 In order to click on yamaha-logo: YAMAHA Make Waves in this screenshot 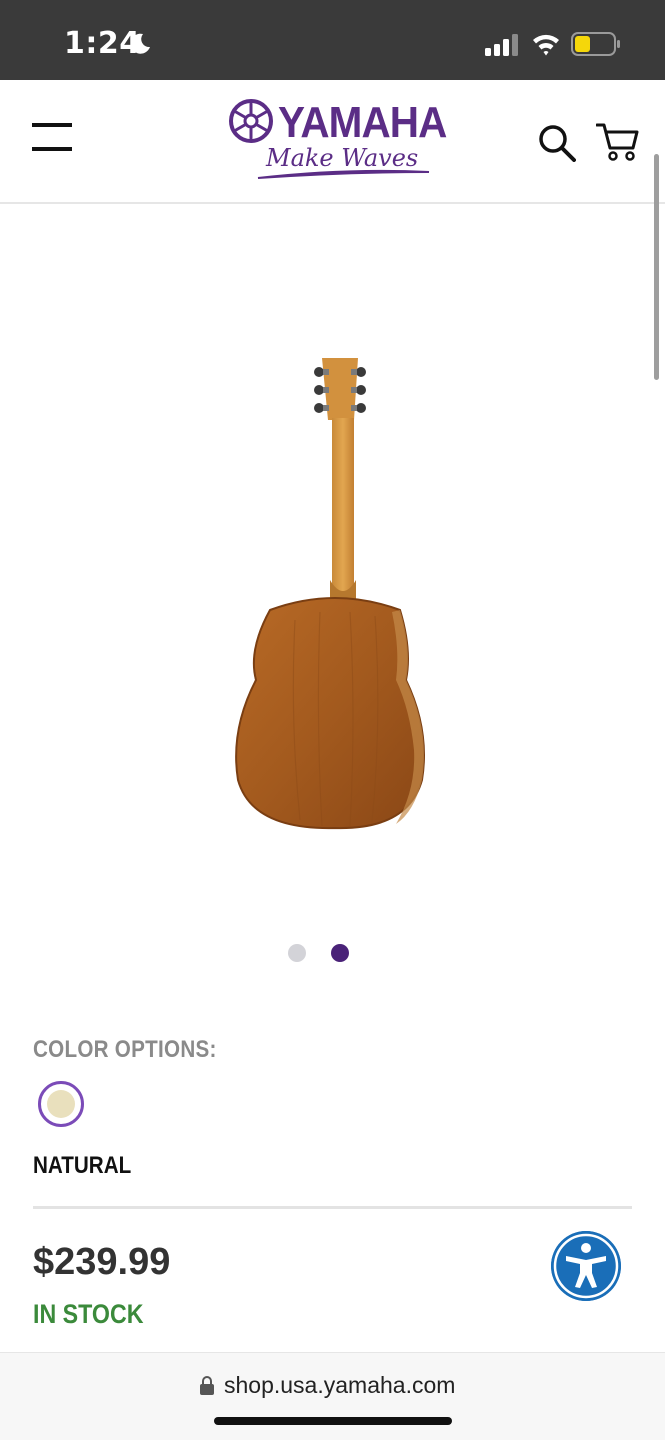, I will do `click(336, 139)`.